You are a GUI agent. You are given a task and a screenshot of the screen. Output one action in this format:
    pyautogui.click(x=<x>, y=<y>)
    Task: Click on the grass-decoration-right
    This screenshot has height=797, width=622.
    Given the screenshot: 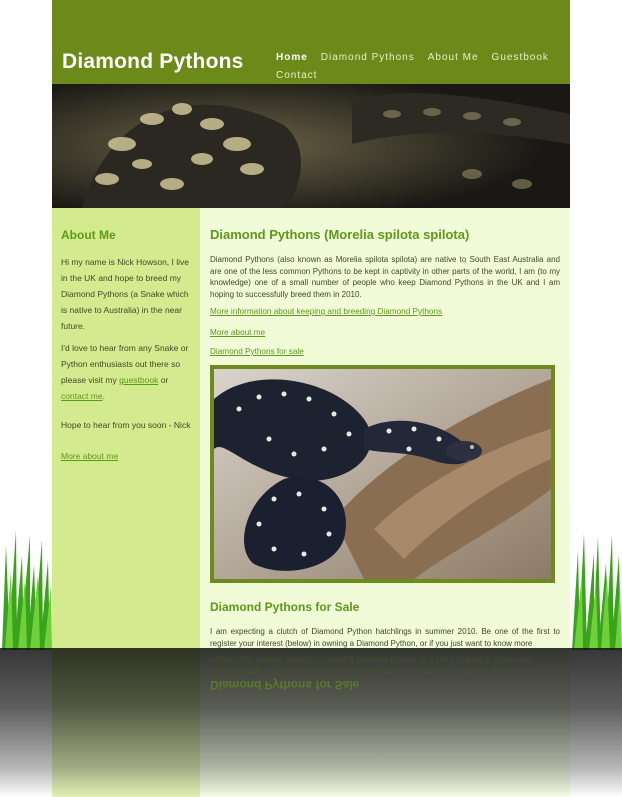 What is the action you would take?
    pyautogui.click(x=596, y=587)
    